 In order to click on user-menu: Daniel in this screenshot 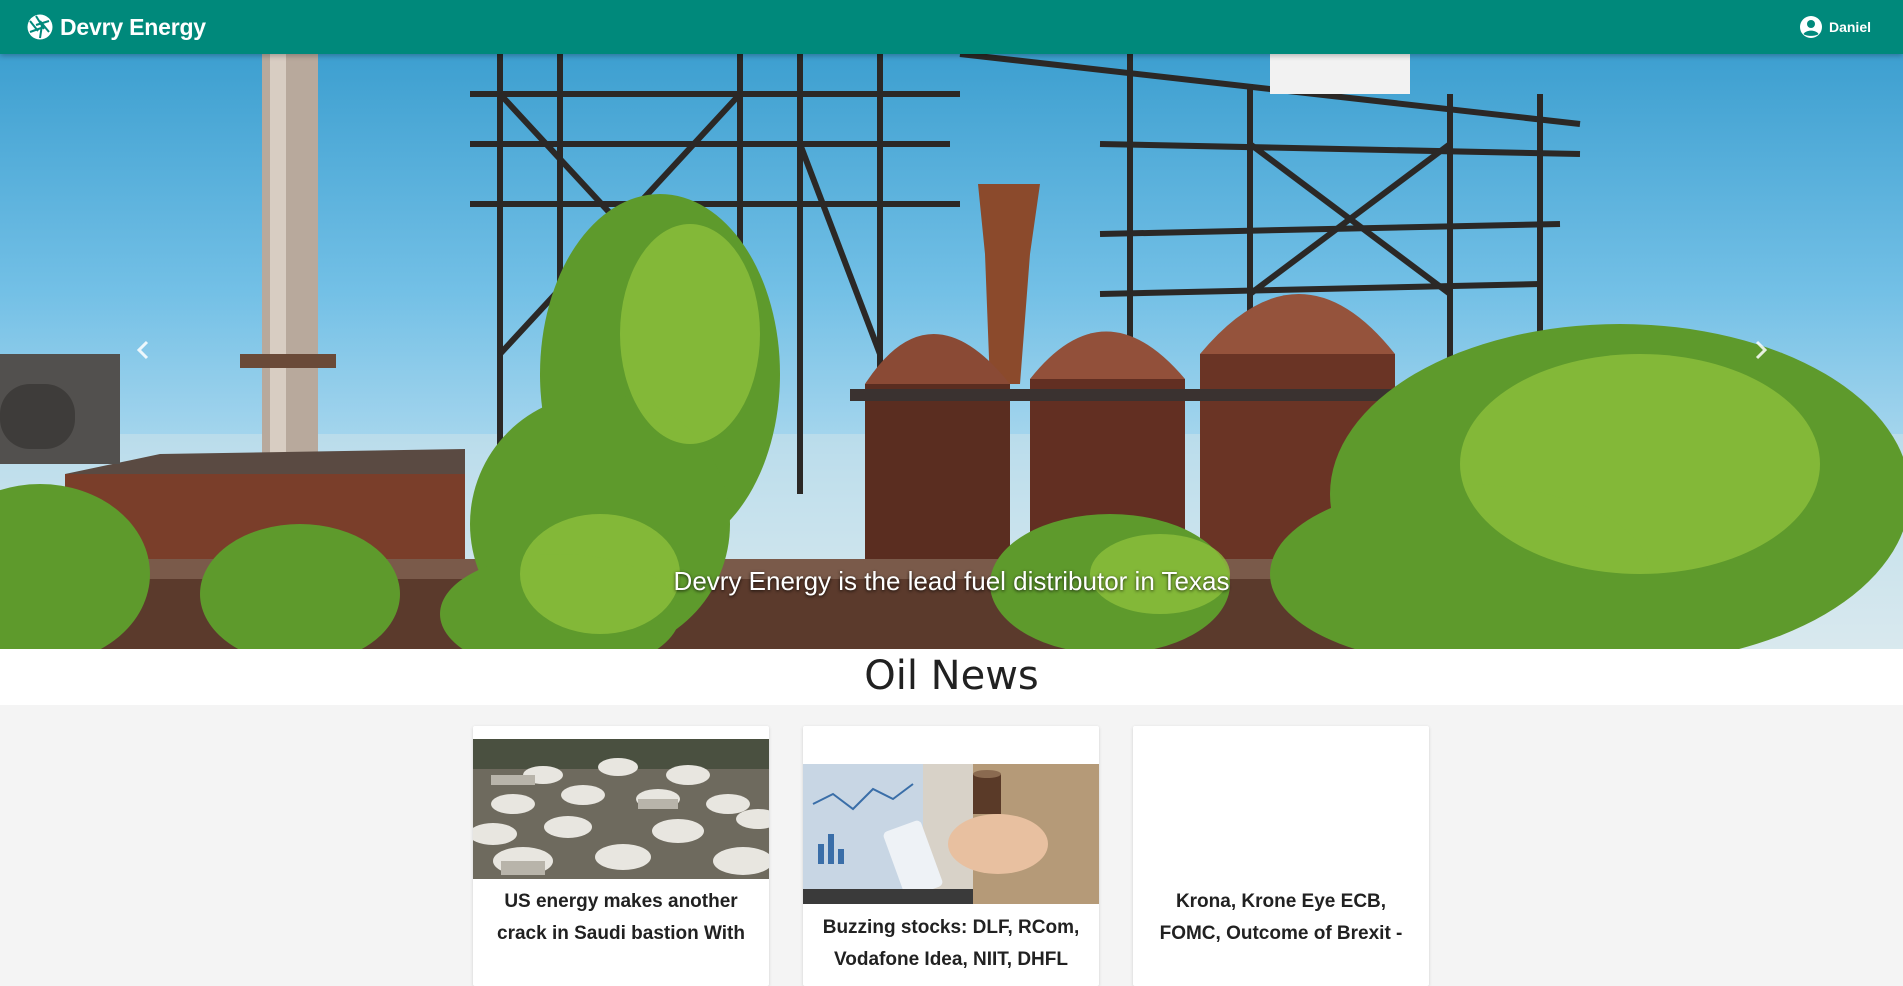, I will do `click(1835, 27)`.